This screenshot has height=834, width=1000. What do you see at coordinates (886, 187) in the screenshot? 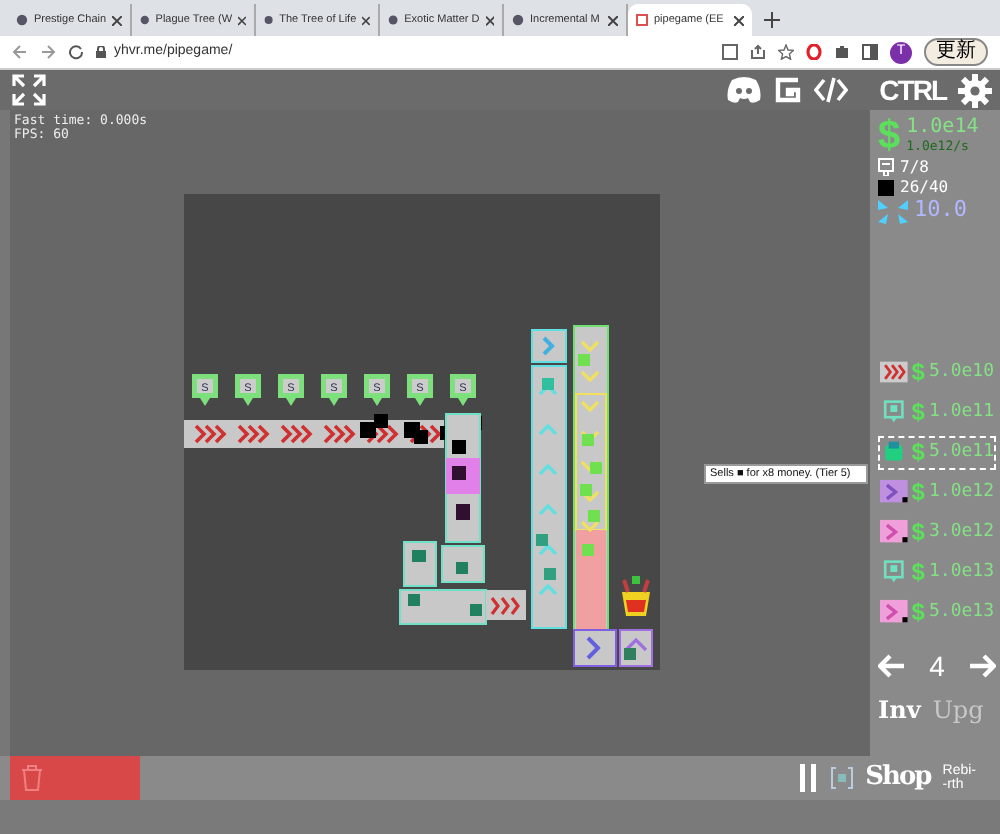
I see `item-square-icon` at bounding box center [886, 187].